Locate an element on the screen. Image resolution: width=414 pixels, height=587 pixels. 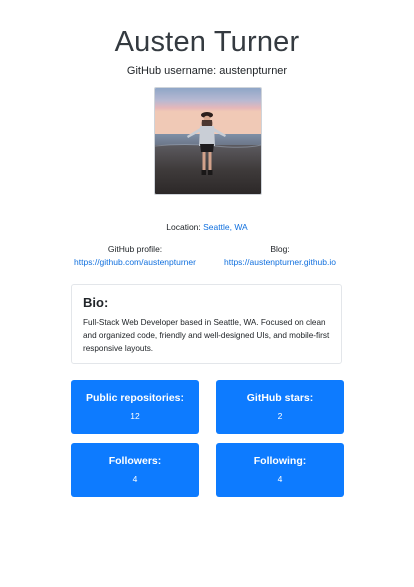
github-profile-link: https://github.com/austenpturner is located at coordinates (135, 262).